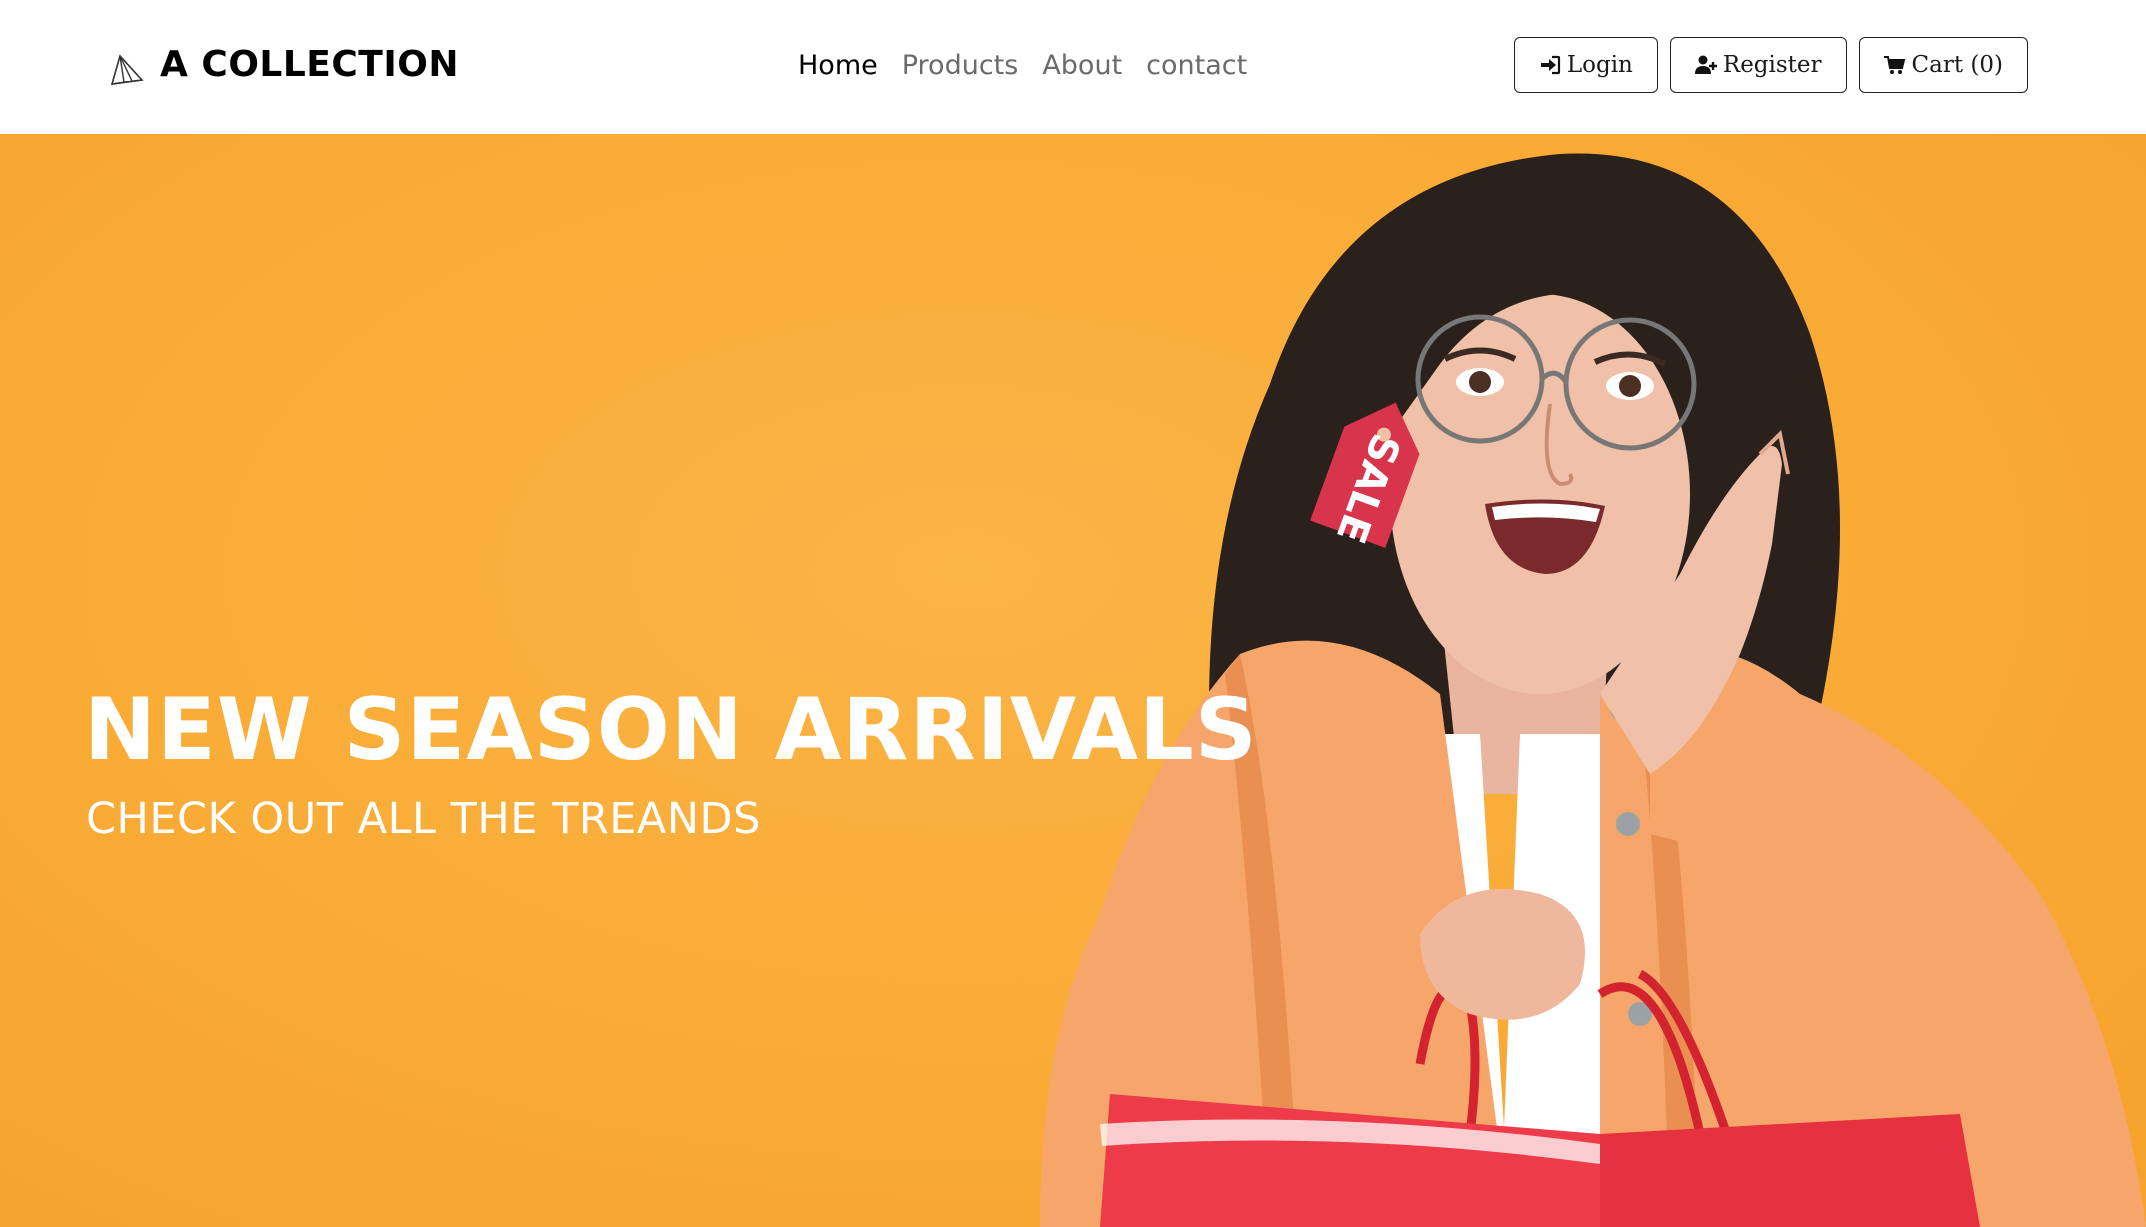 Image resolution: width=2146 pixels, height=1227 pixels. I want to click on register-button: Register, so click(1758, 65).